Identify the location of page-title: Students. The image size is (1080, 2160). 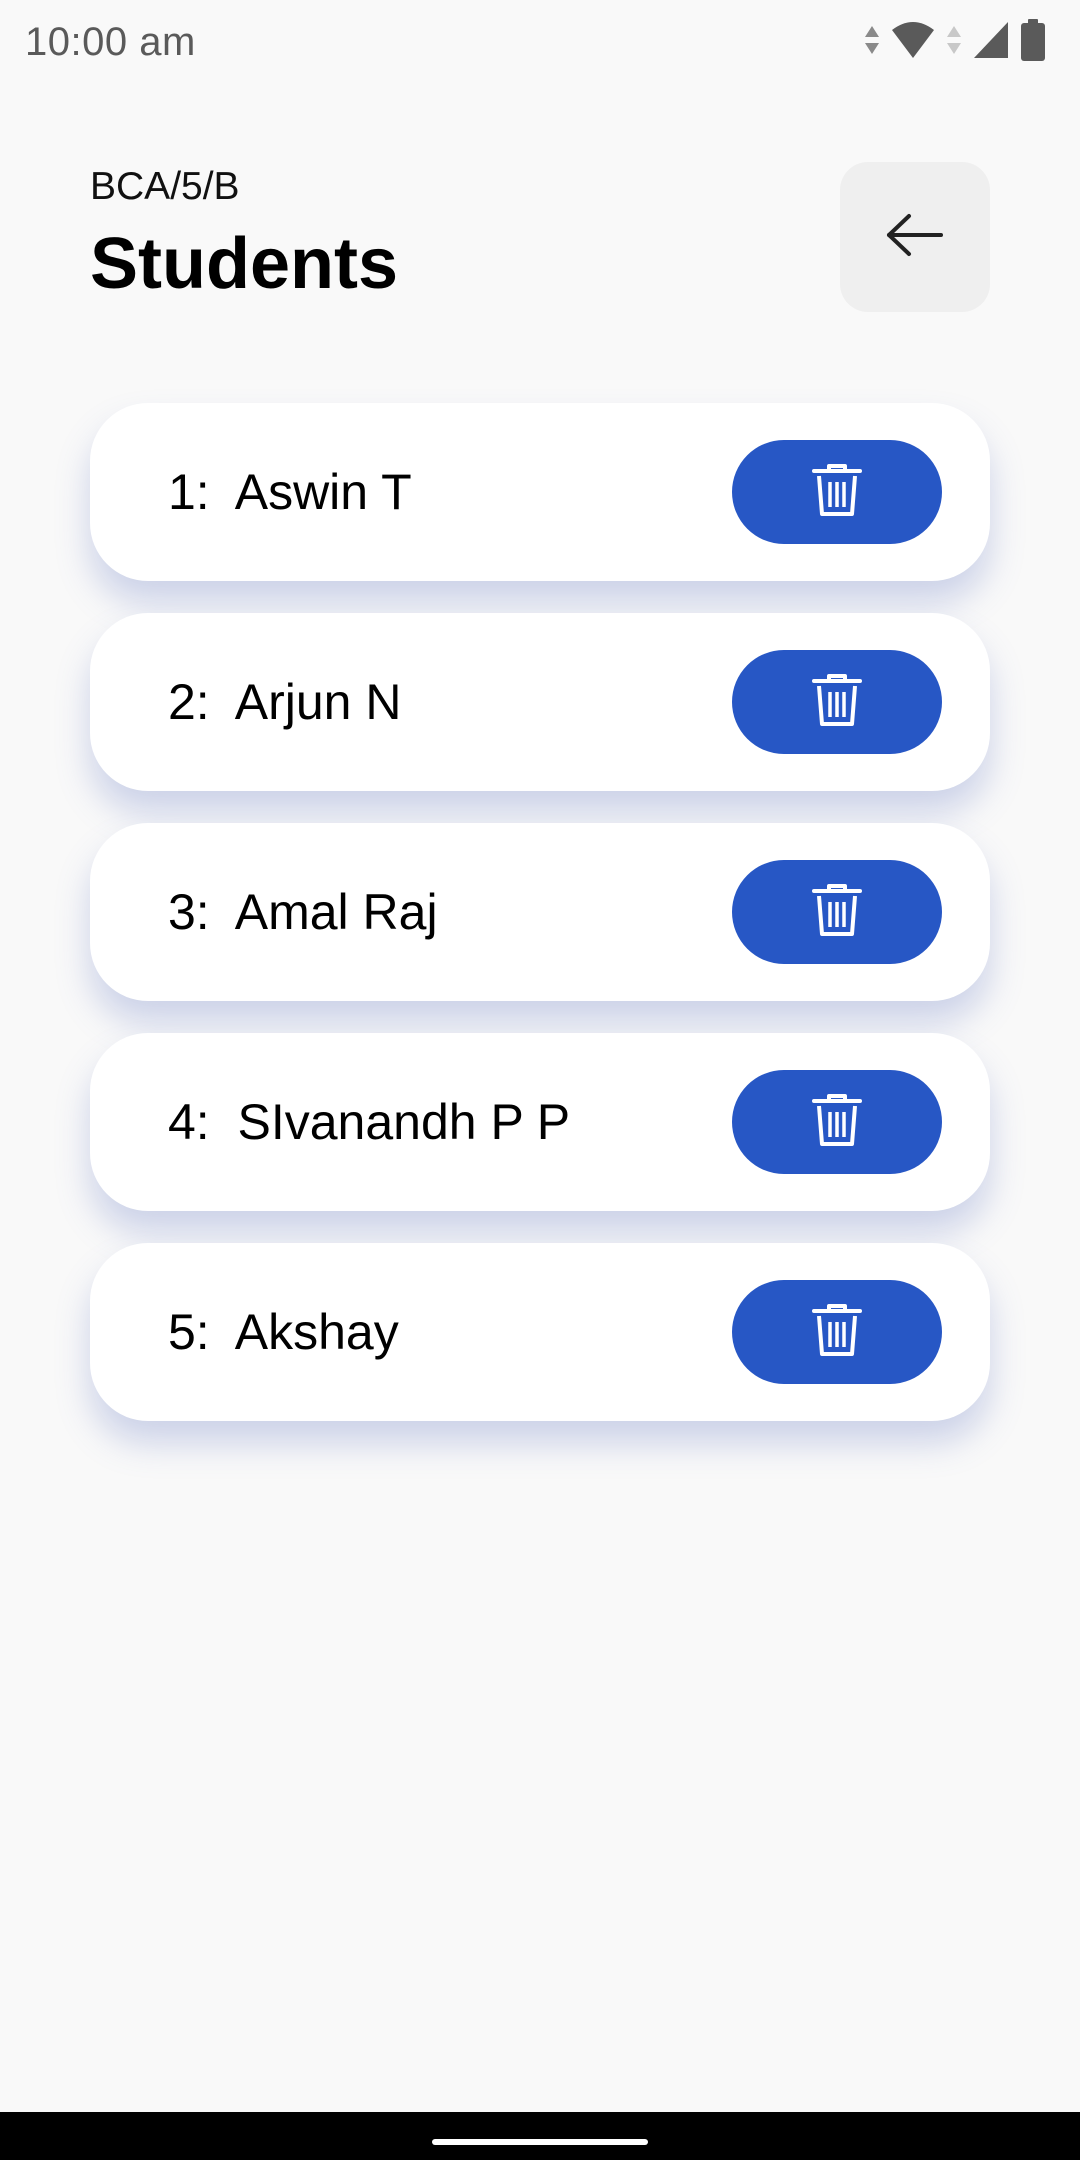
(244, 264).